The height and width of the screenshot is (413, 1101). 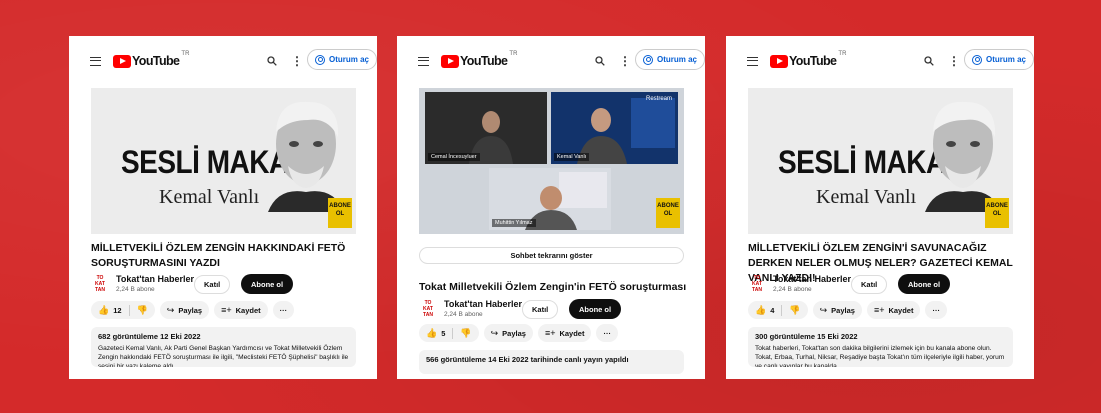 What do you see at coordinates (454, 157) in the screenshot?
I see `participant-name: Cemal İncesuyluer` at bounding box center [454, 157].